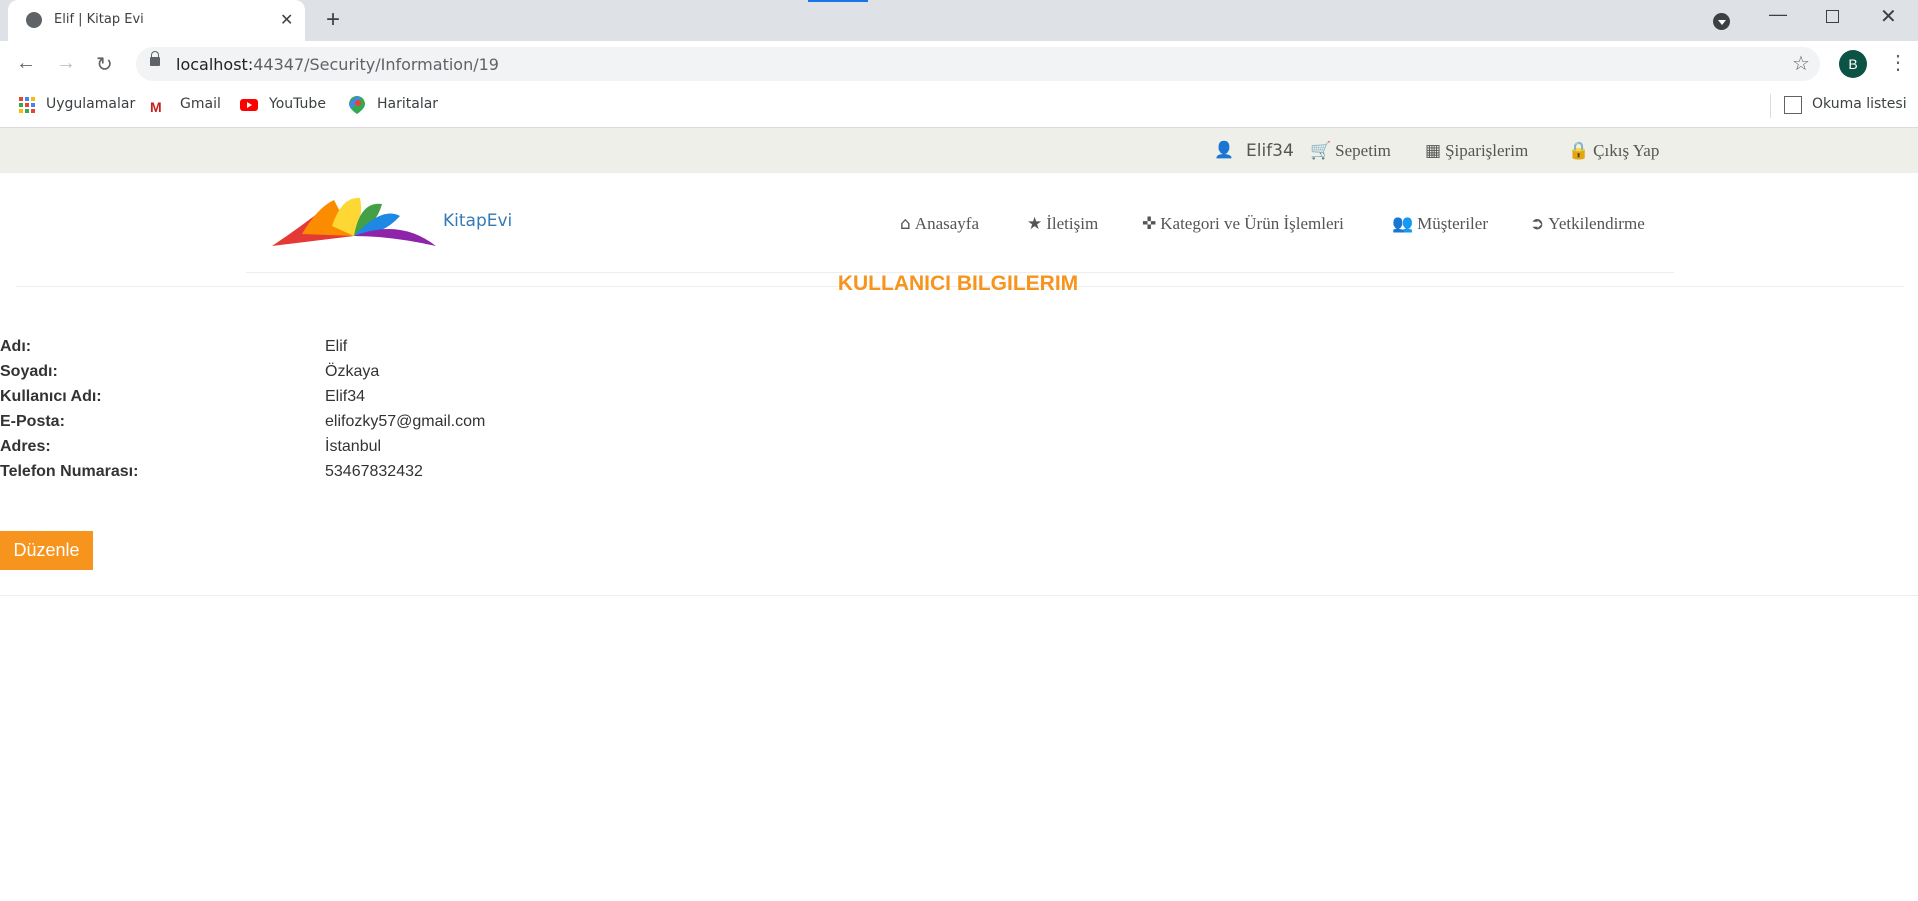 The width and height of the screenshot is (1918, 901). I want to click on reading-list-icon, so click(1793, 105).